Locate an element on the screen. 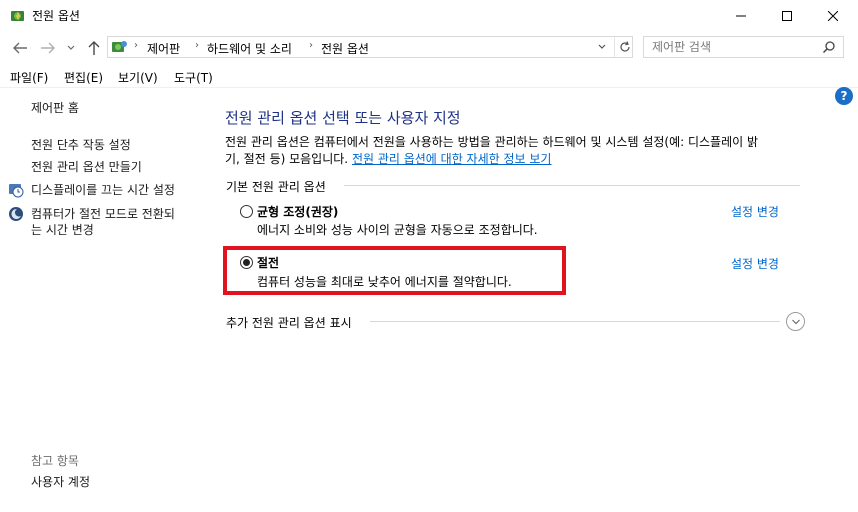 The image size is (858, 512). description-text-line2: 기, 절전 등) 모음입니다. is located at coordinates (288, 159).